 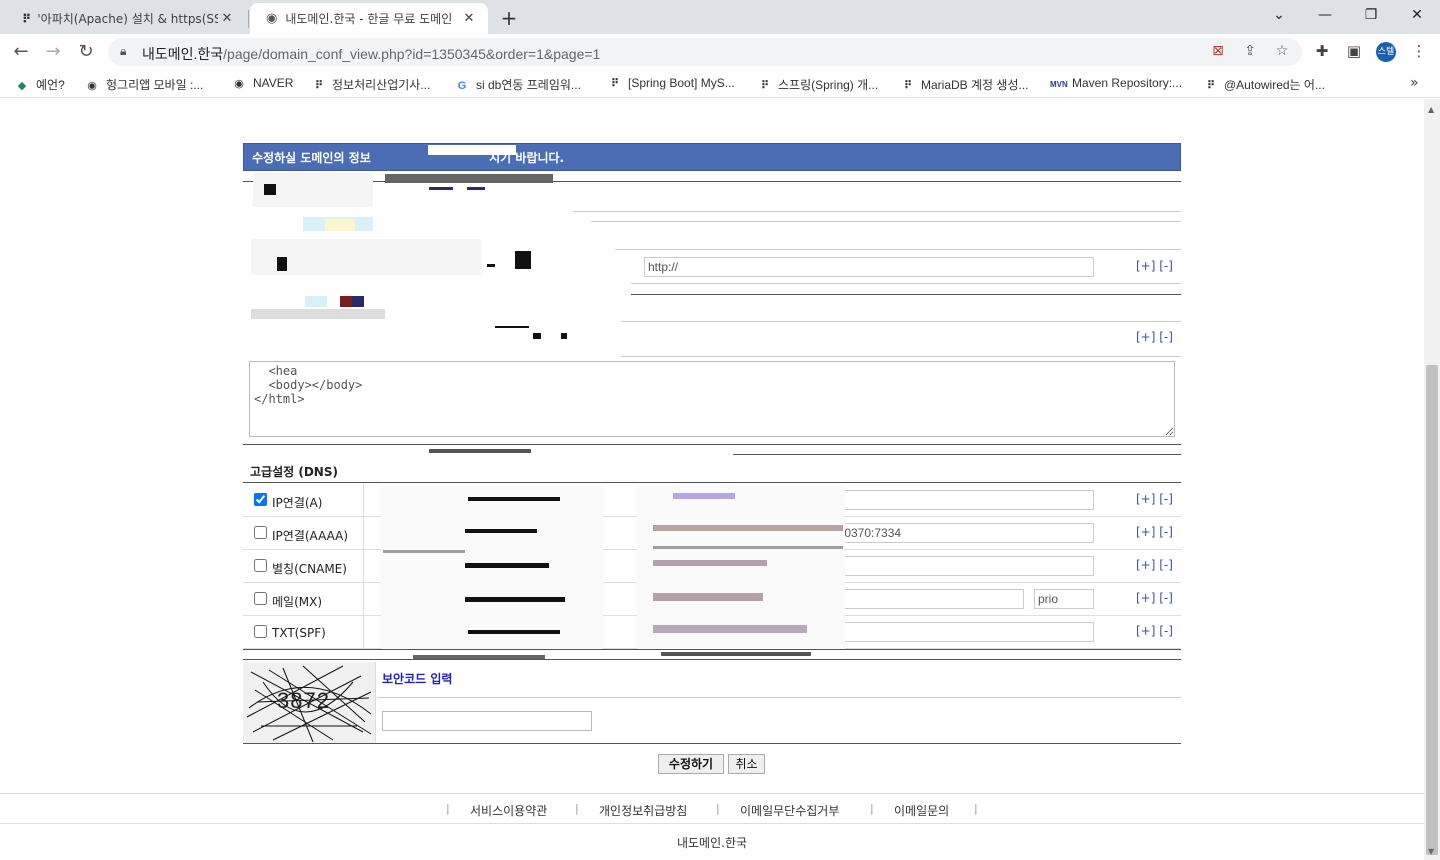 What do you see at coordinates (310, 536) in the screenshot?
I see `dns-row-label: IP연결(AAAA)` at bounding box center [310, 536].